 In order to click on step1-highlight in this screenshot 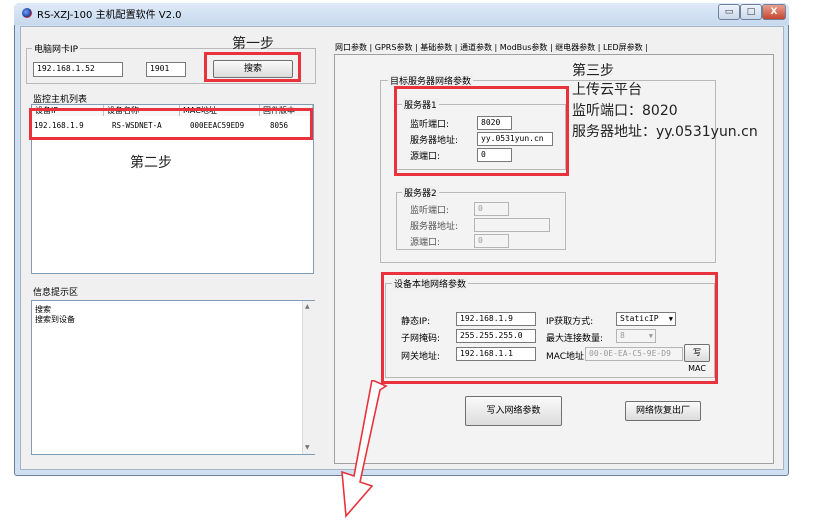, I will do `click(252, 67)`.